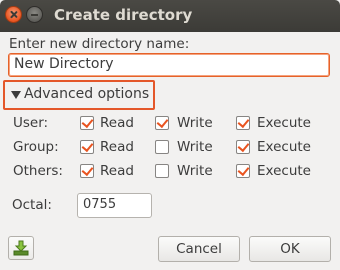 This screenshot has height=270, width=340. I want to click on others-label: Others:, so click(38, 171).